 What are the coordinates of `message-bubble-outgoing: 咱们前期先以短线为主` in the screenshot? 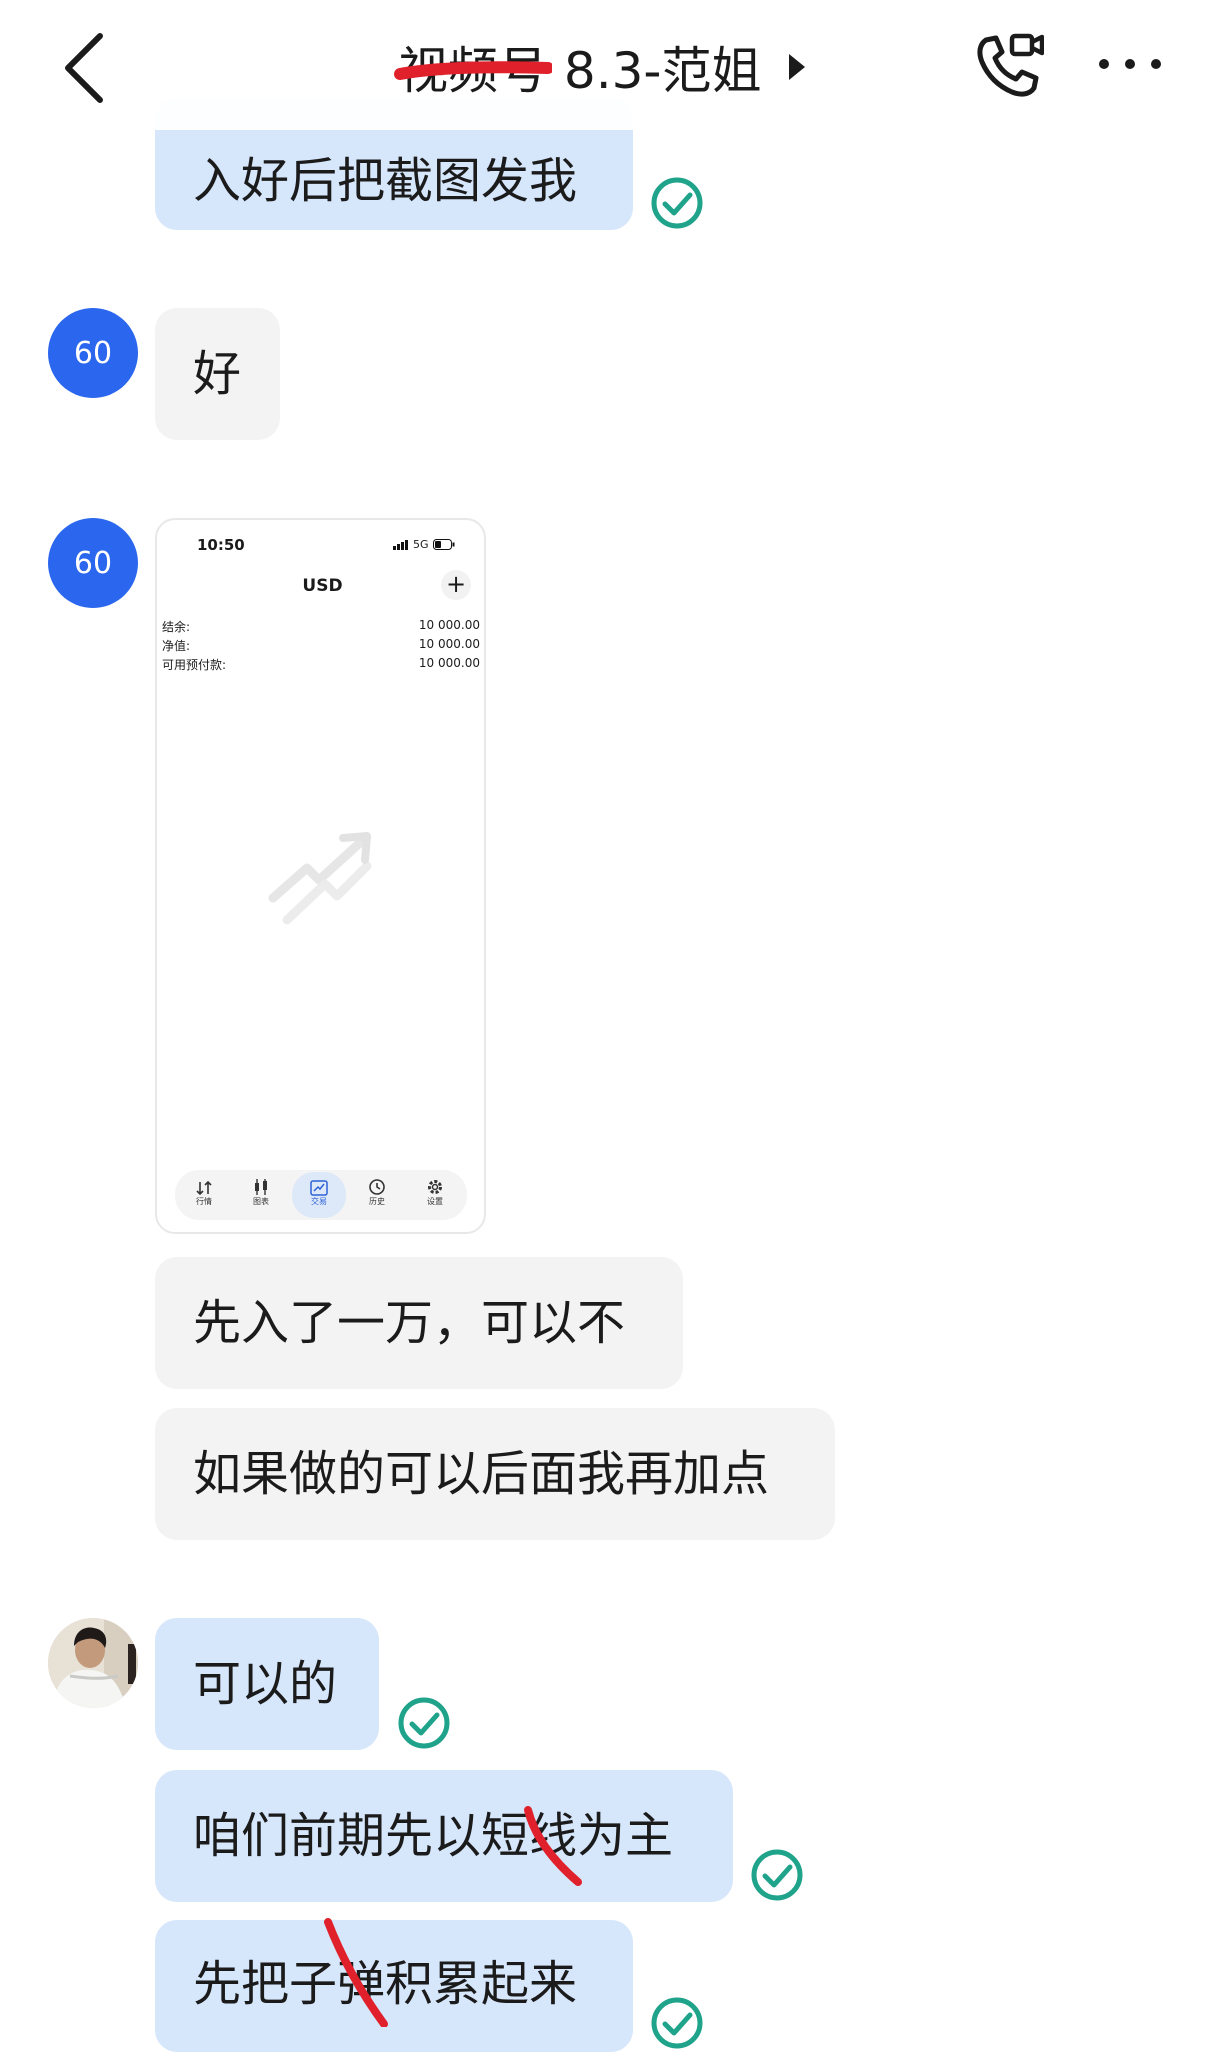 It's located at (444, 1836).